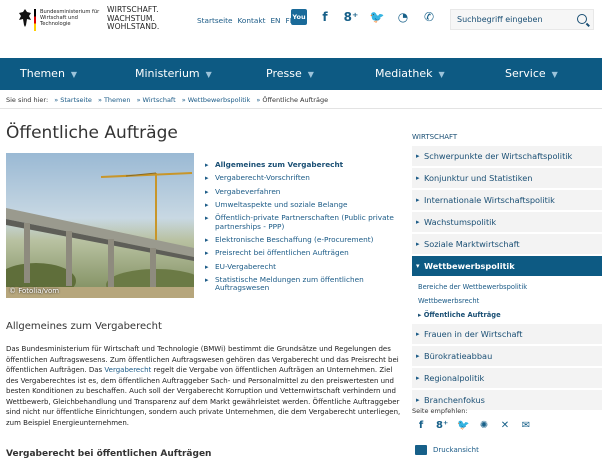 The height and width of the screenshot is (465, 602). What do you see at coordinates (300, 178) in the screenshot?
I see `topic-link: Vergaberecht-Vorschriften` at bounding box center [300, 178].